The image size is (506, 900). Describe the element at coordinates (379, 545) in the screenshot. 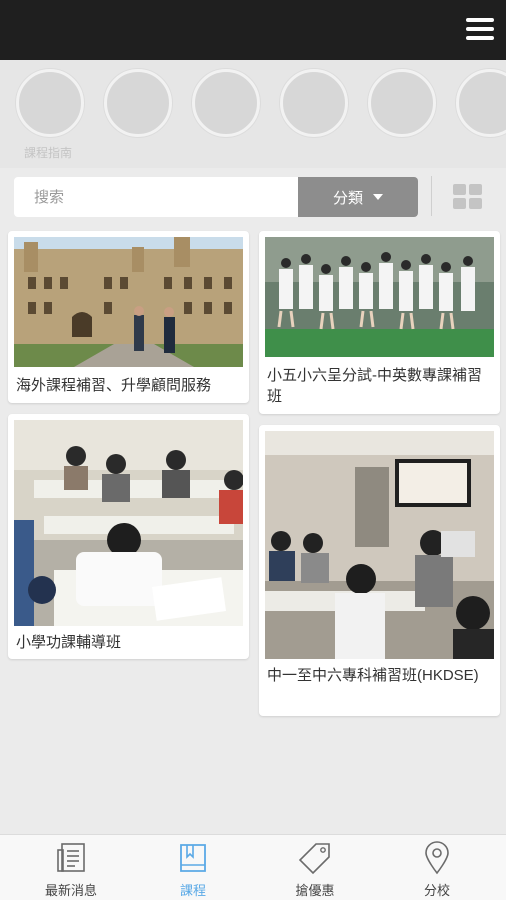

I see `secondary-classroom-photo` at that location.